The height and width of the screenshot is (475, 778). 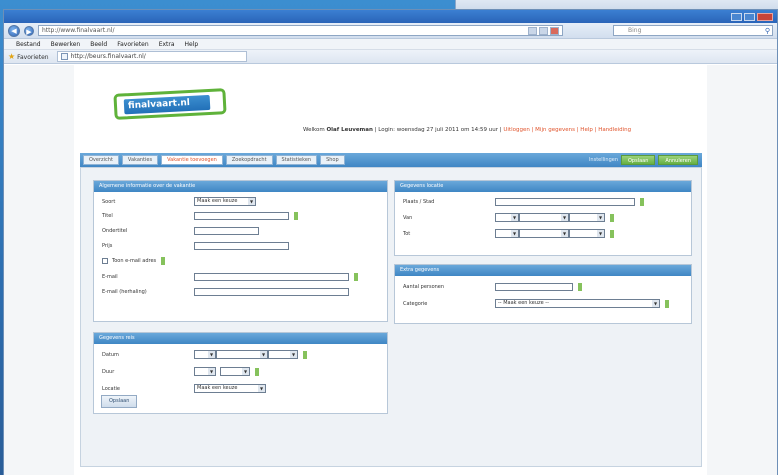 I want to click on location-select: Maak een keuze, so click(x=230, y=388).